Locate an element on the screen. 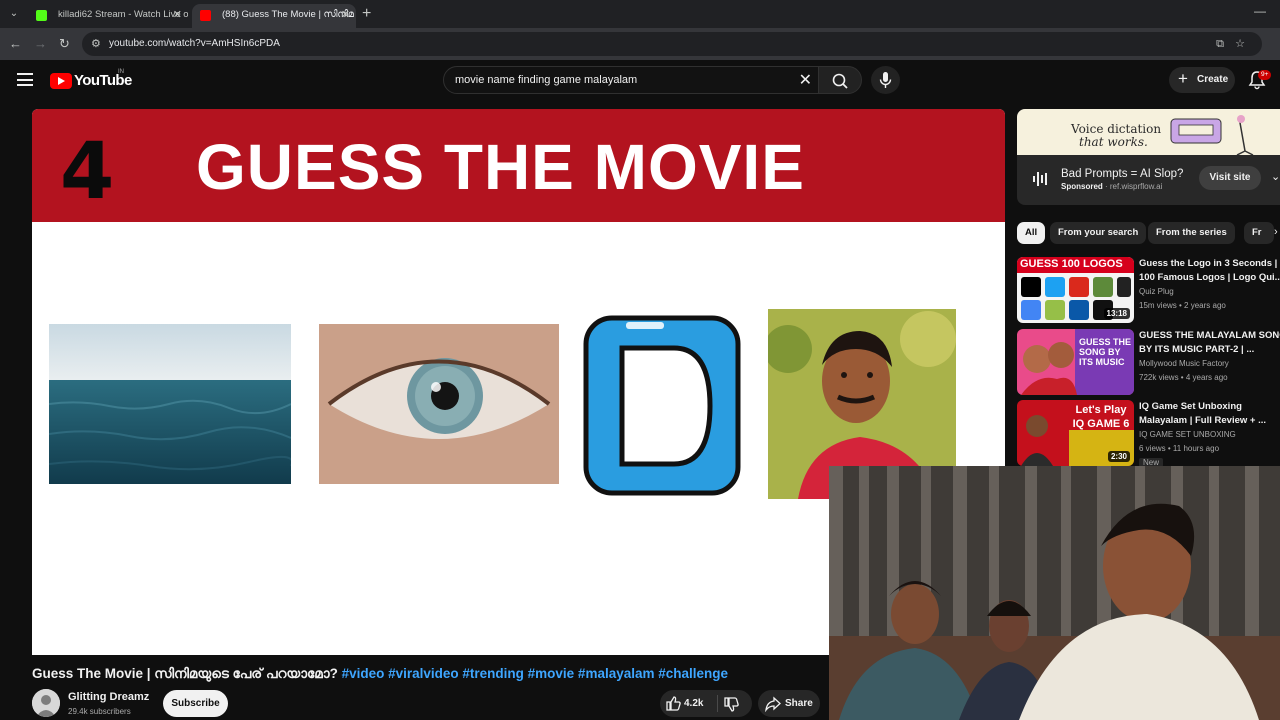 The height and width of the screenshot is (720, 1280). microphone-icon is located at coordinates (885, 80).